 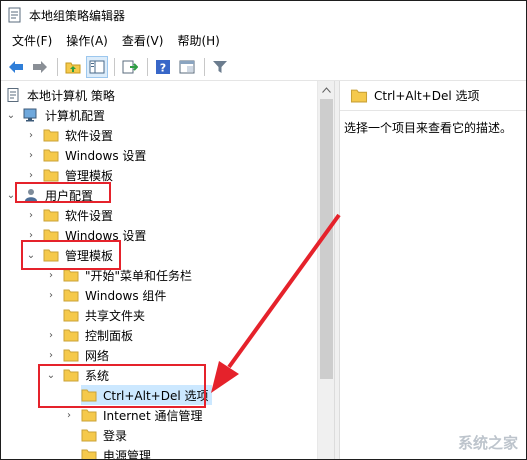 I want to click on watermark-text: 系统之家, so click(x=487, y=443).